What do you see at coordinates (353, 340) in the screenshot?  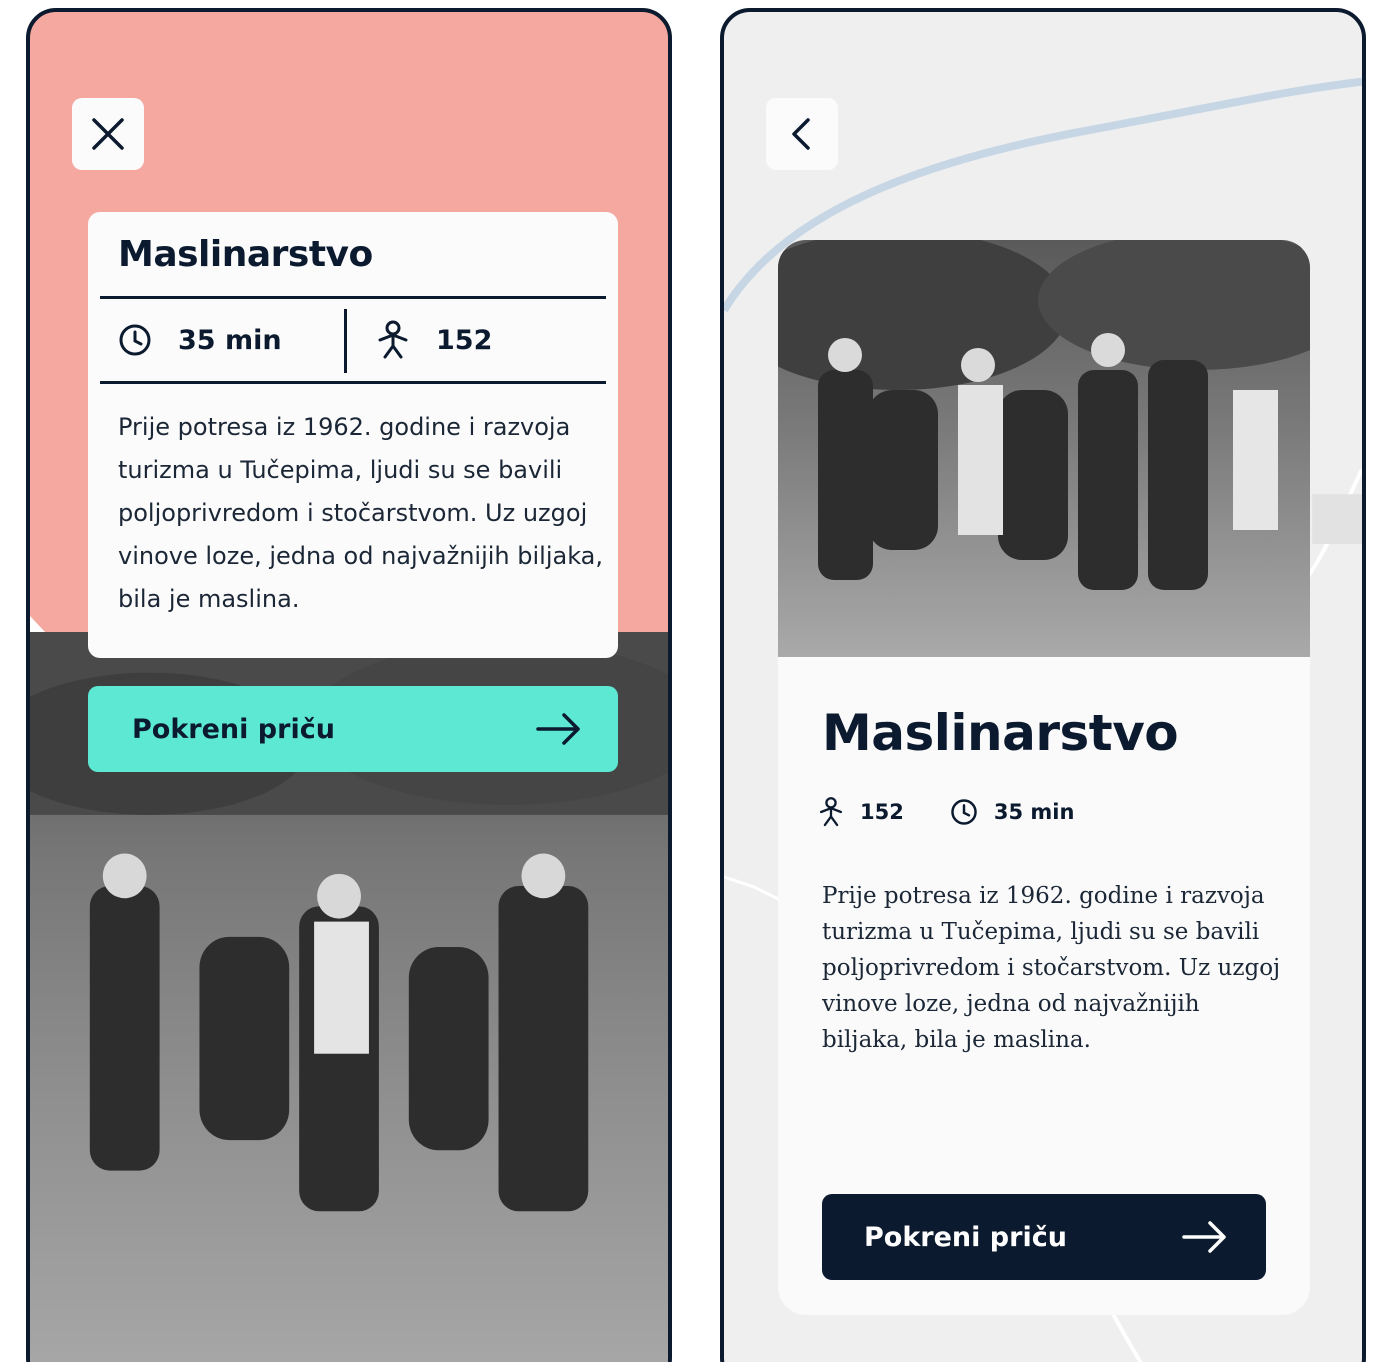 I see `story-meta-row: 35 min 152` at bounding box center [353, 340].